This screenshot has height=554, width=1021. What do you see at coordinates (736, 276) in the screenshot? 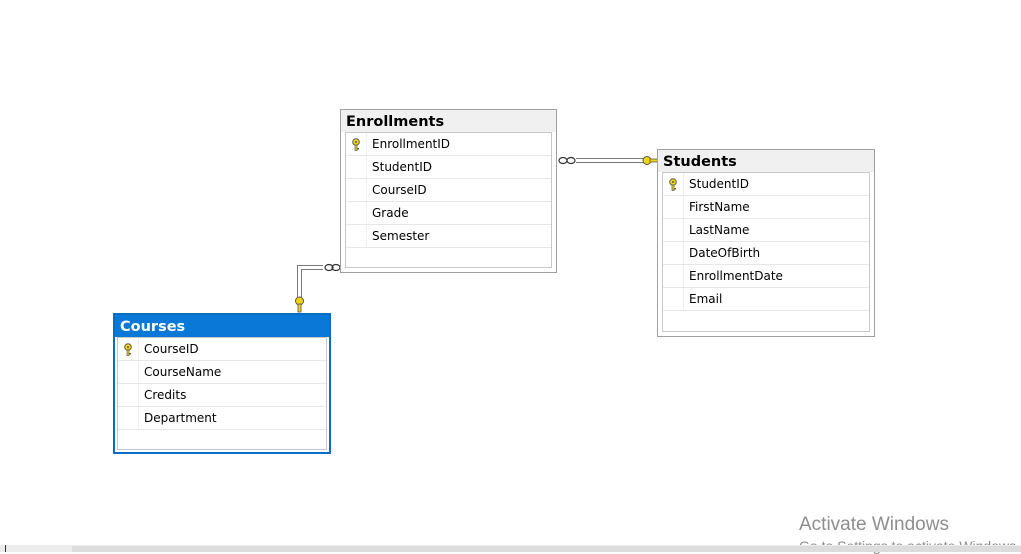
I see `column-name: EnrollmentDate` at bounding box center [736, 276].